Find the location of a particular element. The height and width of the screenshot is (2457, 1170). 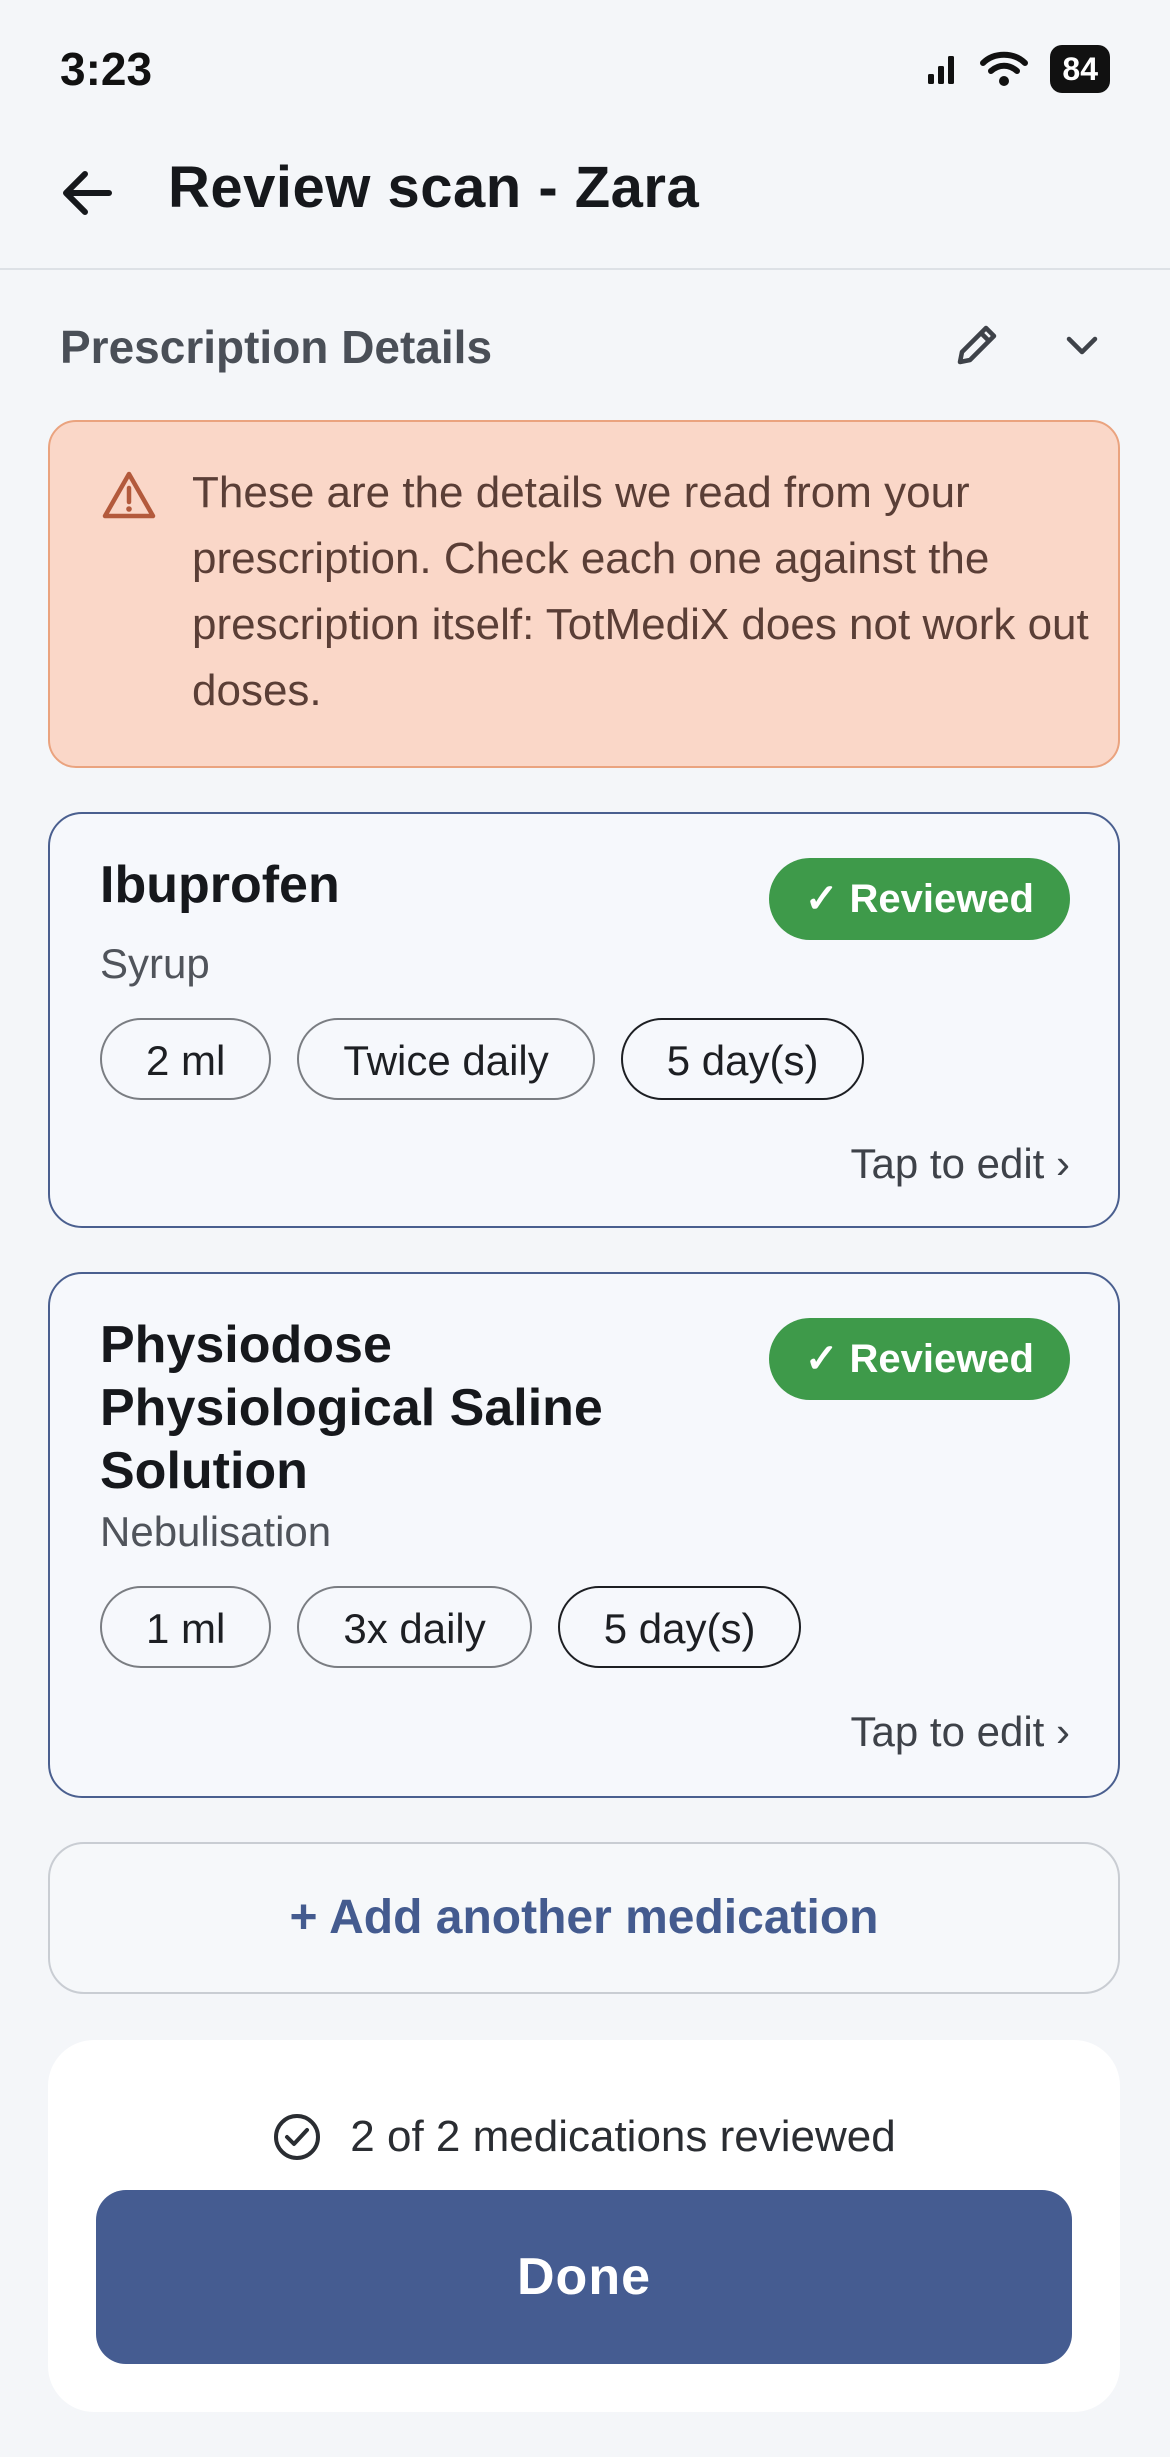

medication-name: Ibuprofen is located at coordinates (220, 885).